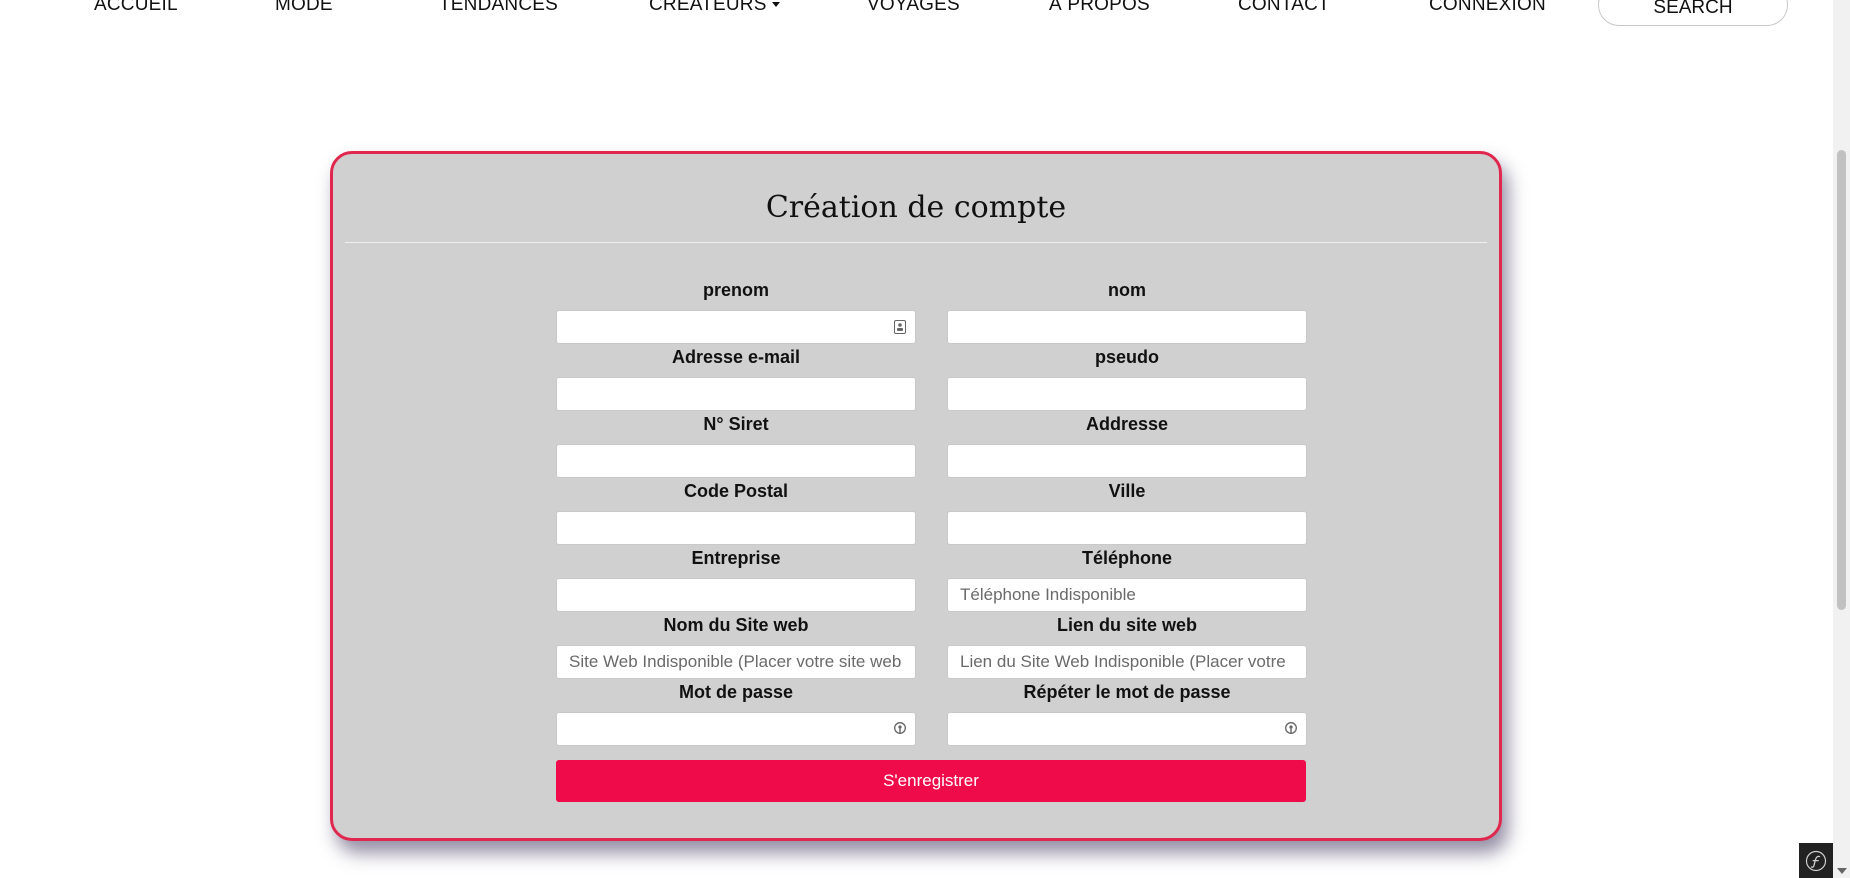  What do you see at coordinates (1099, 8) in the screenshot?
I see `nav-item-a-propos: À PROPOS` at bounding box center [1099, 8].